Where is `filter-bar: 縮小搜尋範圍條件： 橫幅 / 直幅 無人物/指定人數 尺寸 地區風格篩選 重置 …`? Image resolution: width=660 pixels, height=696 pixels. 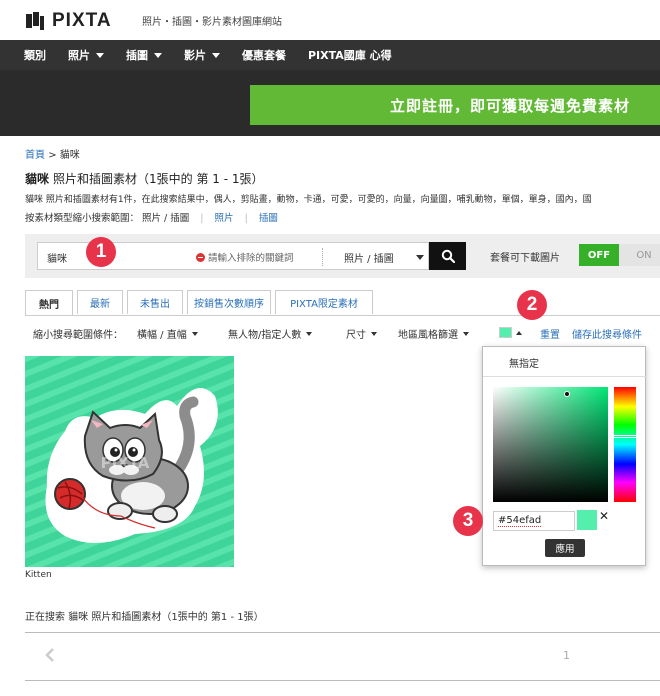 filter-bar: 縮小搜尋範圍條件： 橫幅 / 直幅 無人物/指定人數 尺寸 地區風格篩選 重置 … is located at coordinates (342, 334).